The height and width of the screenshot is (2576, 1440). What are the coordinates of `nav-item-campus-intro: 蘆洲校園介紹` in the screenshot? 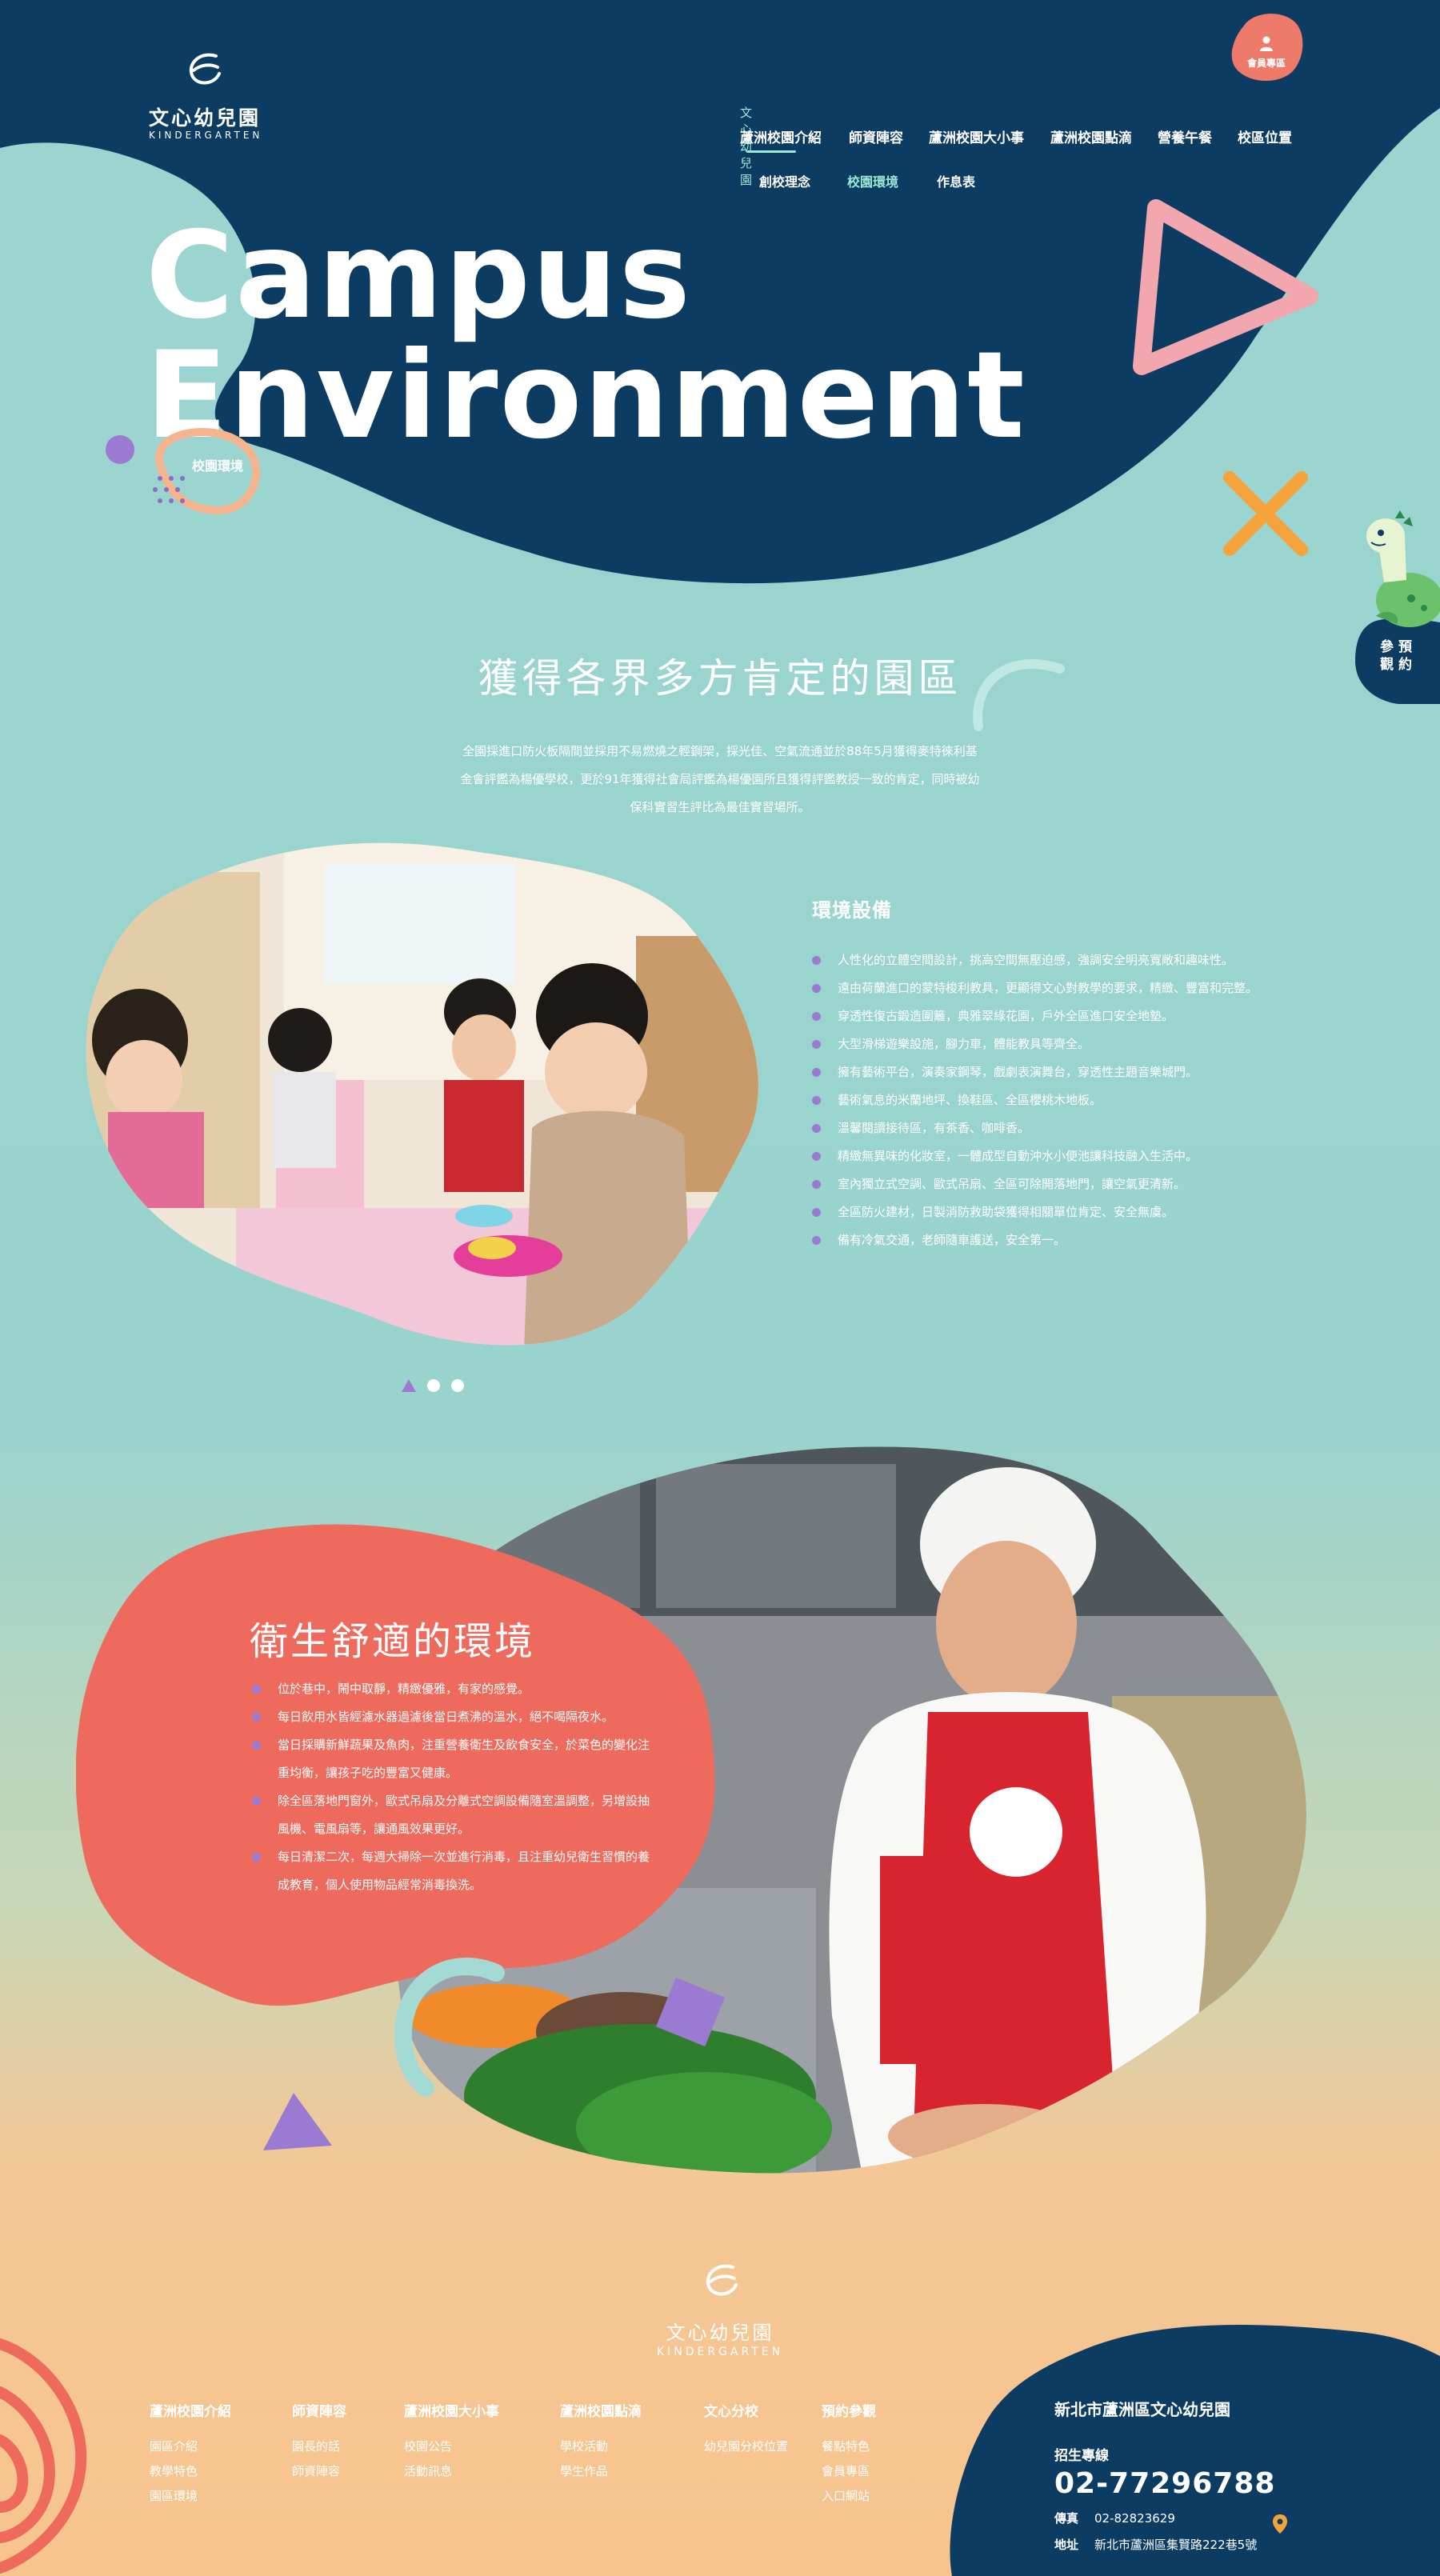 It's located at (781, 136).